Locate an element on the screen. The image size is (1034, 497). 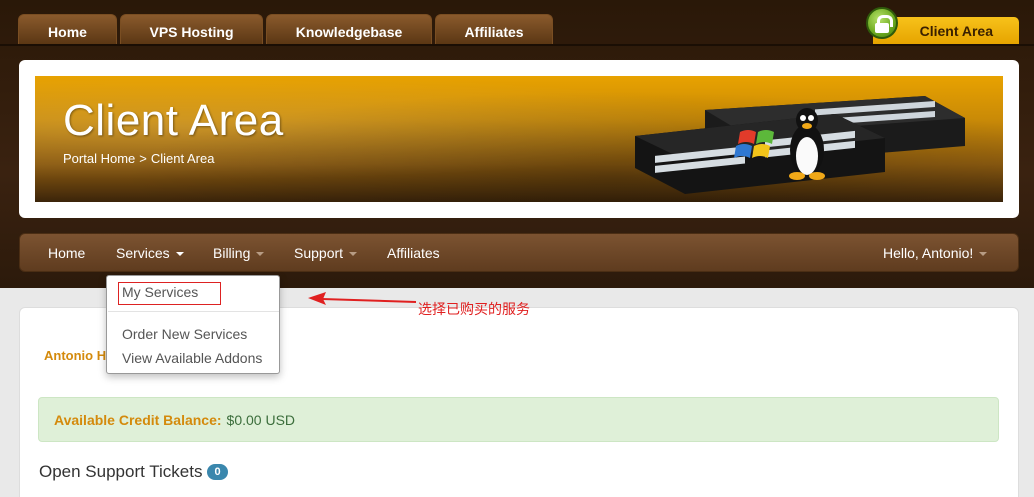
menu-item-view-addons: View Available Addons is located at coordinates (192, 358).